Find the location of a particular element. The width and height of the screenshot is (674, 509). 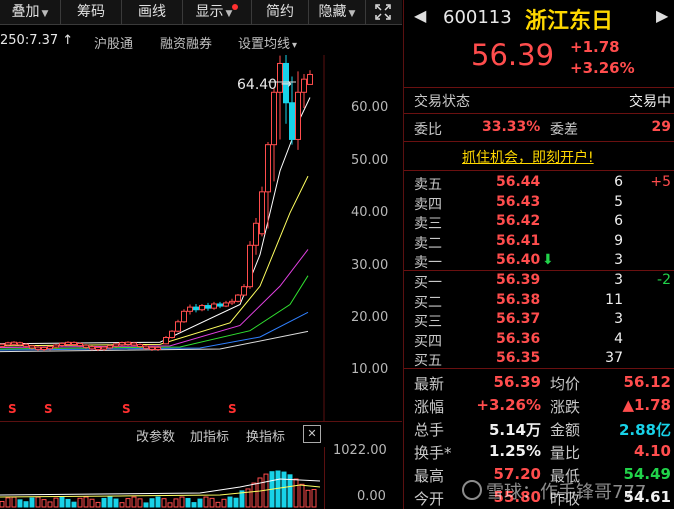

bid-change: -2 is located at coordinates (664, 280).